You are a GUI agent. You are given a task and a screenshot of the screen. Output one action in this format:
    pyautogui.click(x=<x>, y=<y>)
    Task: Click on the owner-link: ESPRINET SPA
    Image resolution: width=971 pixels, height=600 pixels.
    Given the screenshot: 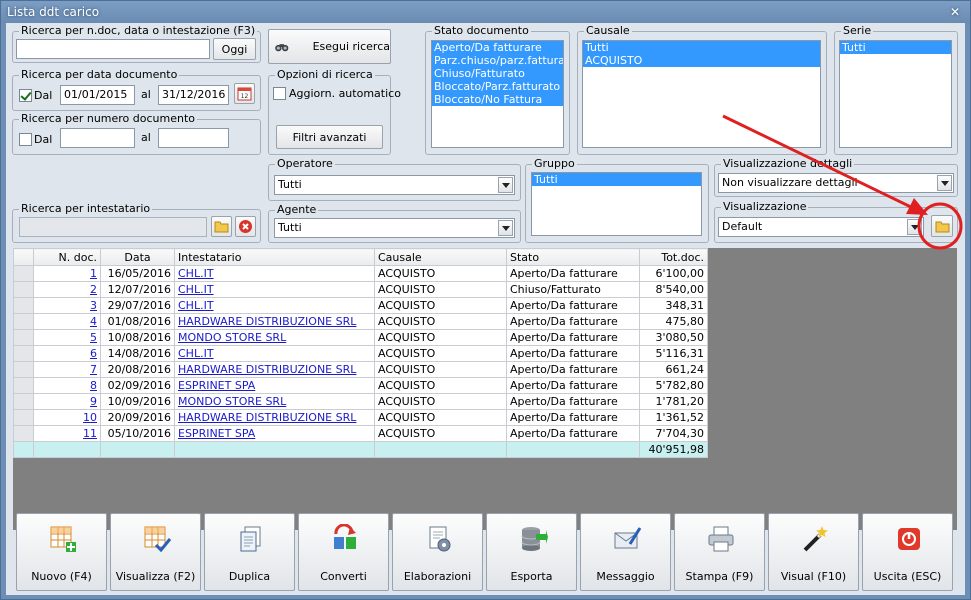 What is the action you would take?
    pyautogui.click(x=216, y=433)
    